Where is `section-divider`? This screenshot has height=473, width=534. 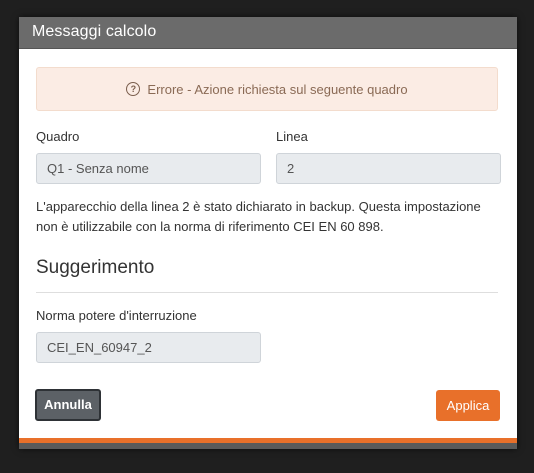 section-divider is located at coordinates (267, 292).